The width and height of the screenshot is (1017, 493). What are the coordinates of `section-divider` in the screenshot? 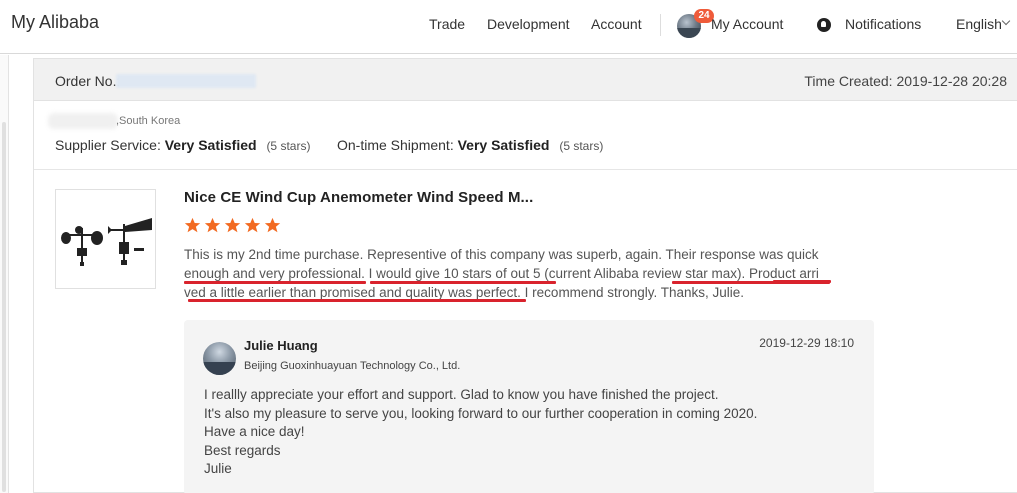 It's located at (525, 169).